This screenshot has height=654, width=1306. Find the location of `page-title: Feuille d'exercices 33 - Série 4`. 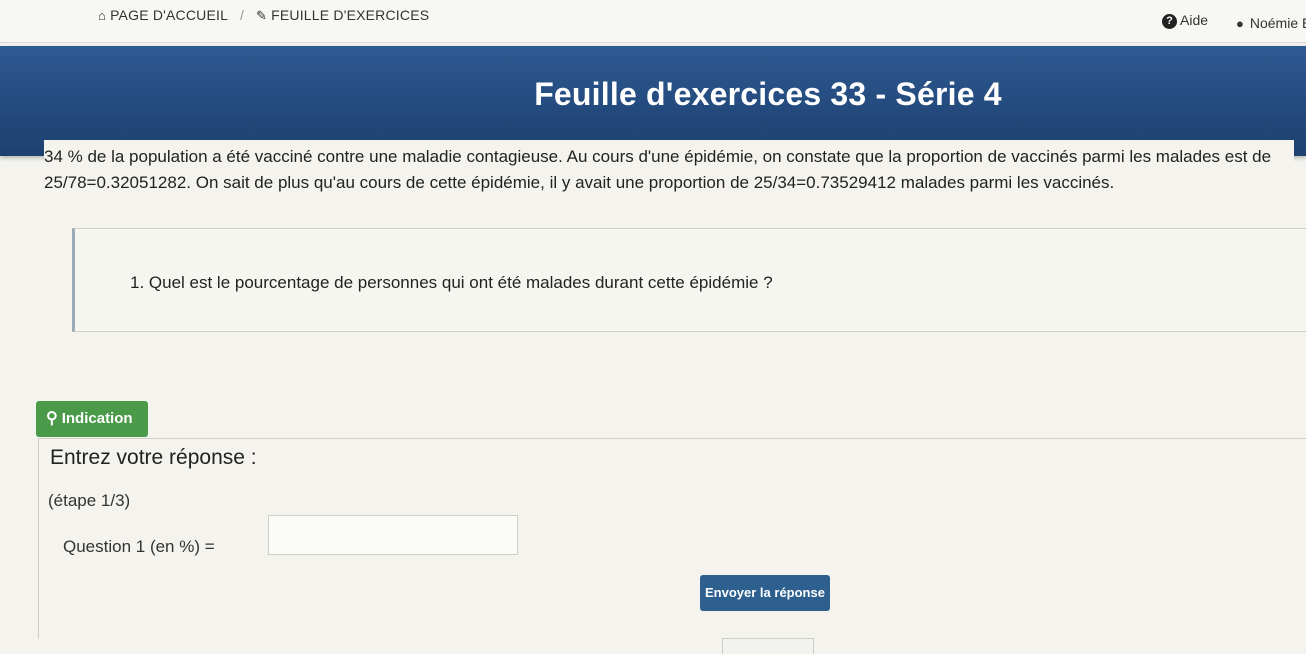

page-title: Feuille d'exercices 33 - Série 4 is located at coordinates (768, 94).